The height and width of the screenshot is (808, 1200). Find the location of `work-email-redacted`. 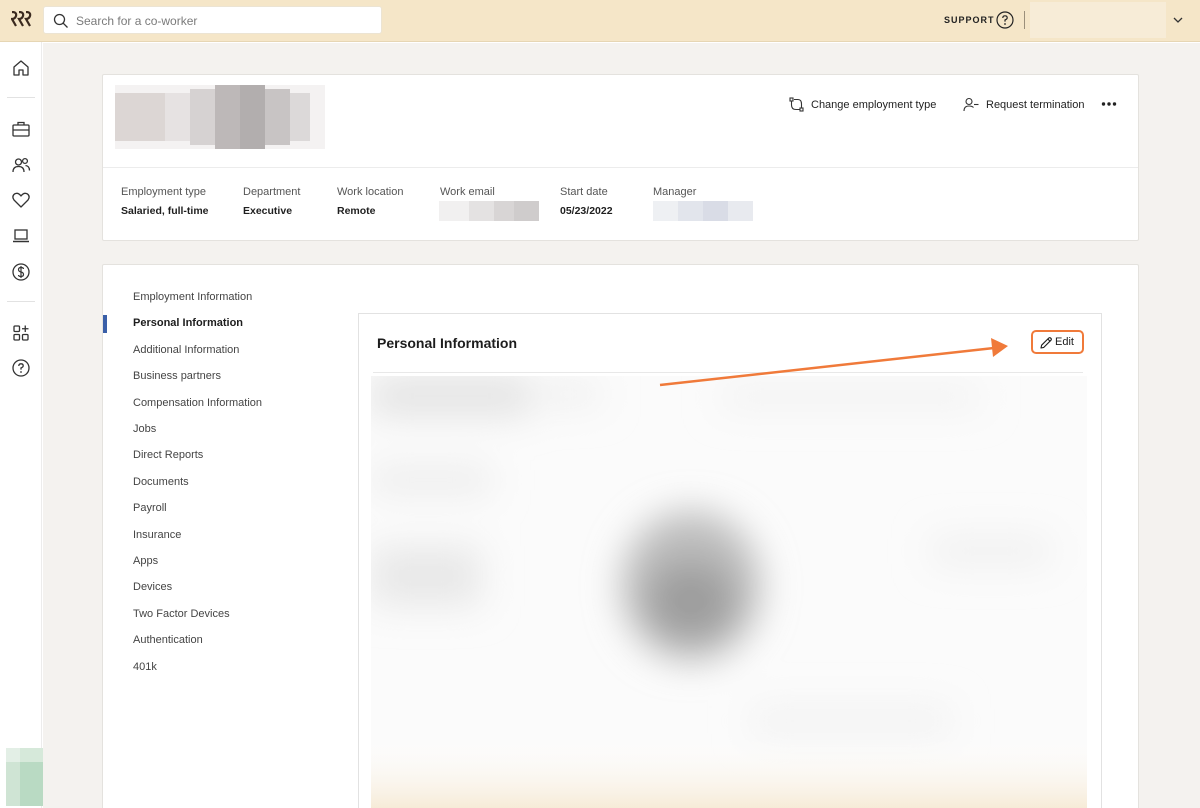

work-email-redacted is located at coordinates (489, 211).